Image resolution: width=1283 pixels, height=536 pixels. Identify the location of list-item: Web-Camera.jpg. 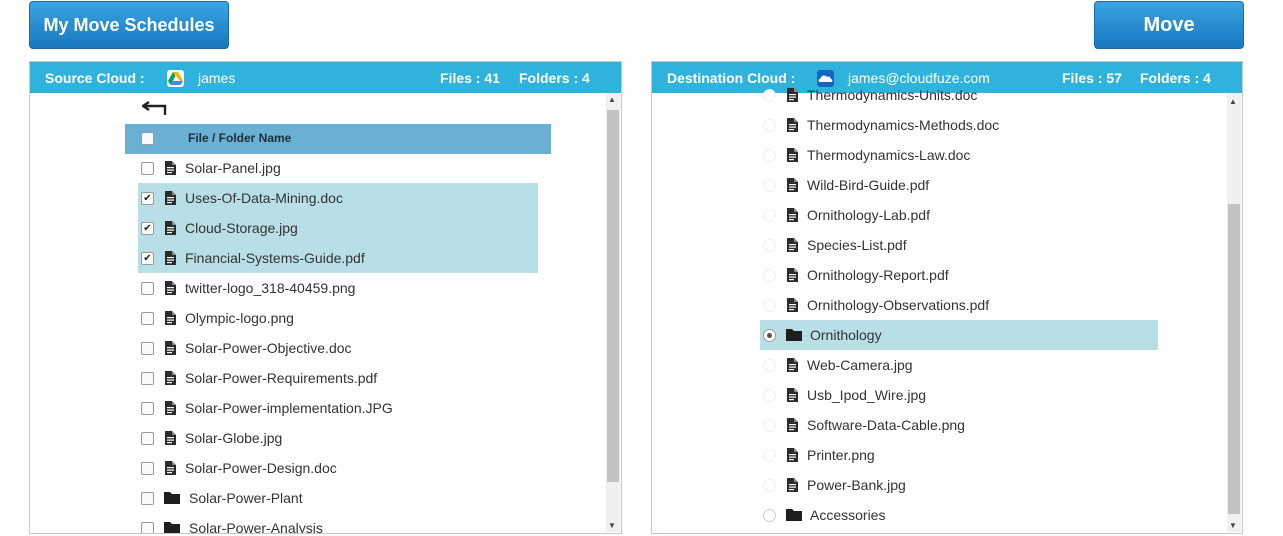
(959, 365).